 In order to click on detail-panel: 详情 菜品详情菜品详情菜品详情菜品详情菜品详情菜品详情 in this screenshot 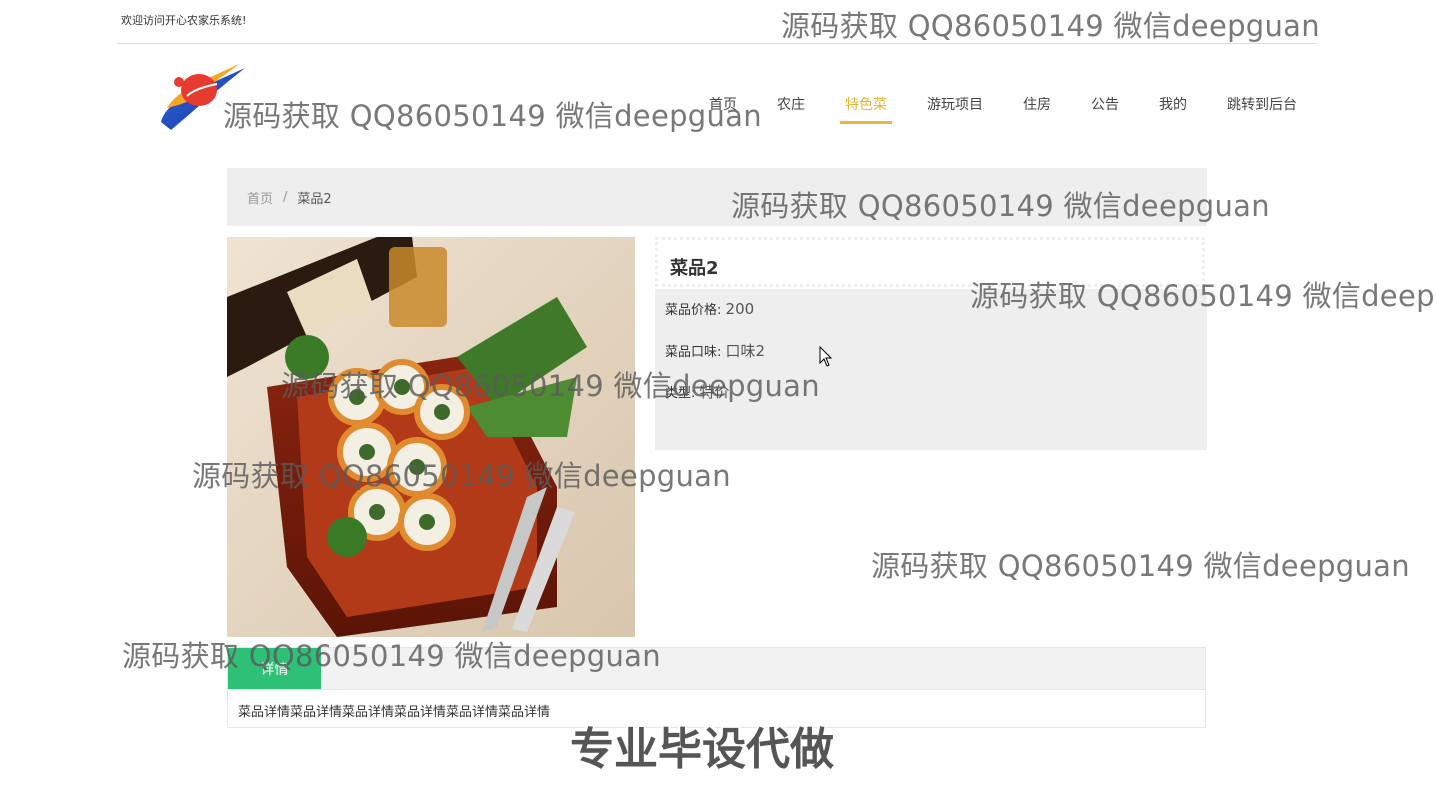, I will do `click(716, 687)`.